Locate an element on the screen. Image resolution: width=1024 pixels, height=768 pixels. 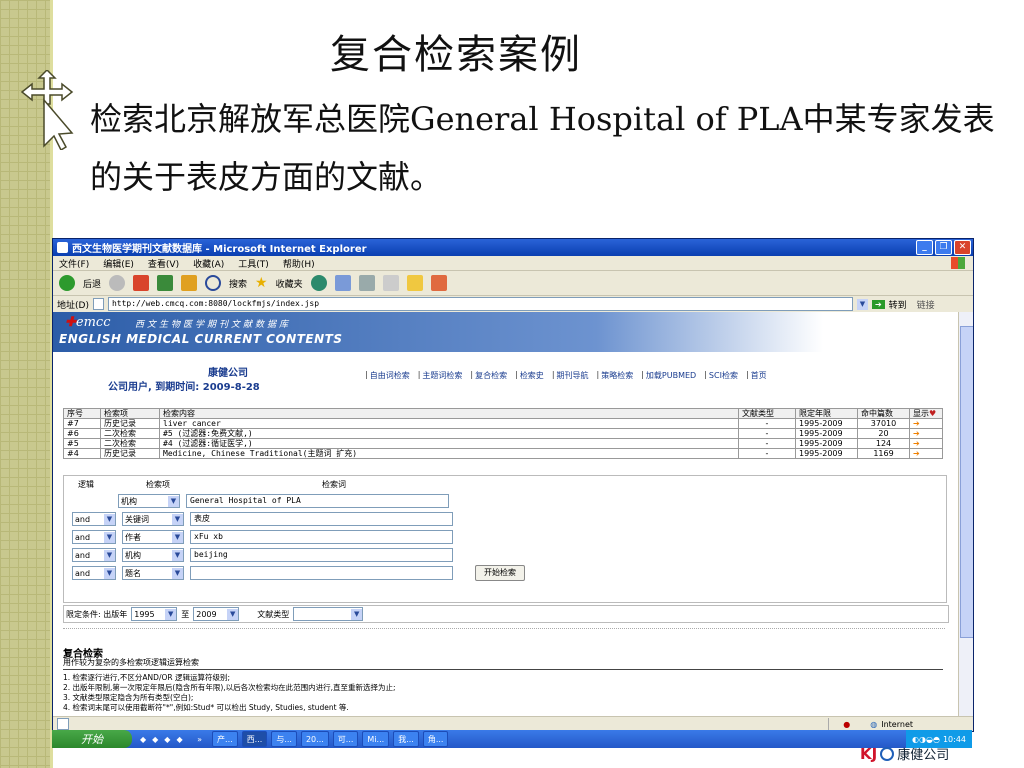
term-input: beijing is located at coordinates (321, 555).